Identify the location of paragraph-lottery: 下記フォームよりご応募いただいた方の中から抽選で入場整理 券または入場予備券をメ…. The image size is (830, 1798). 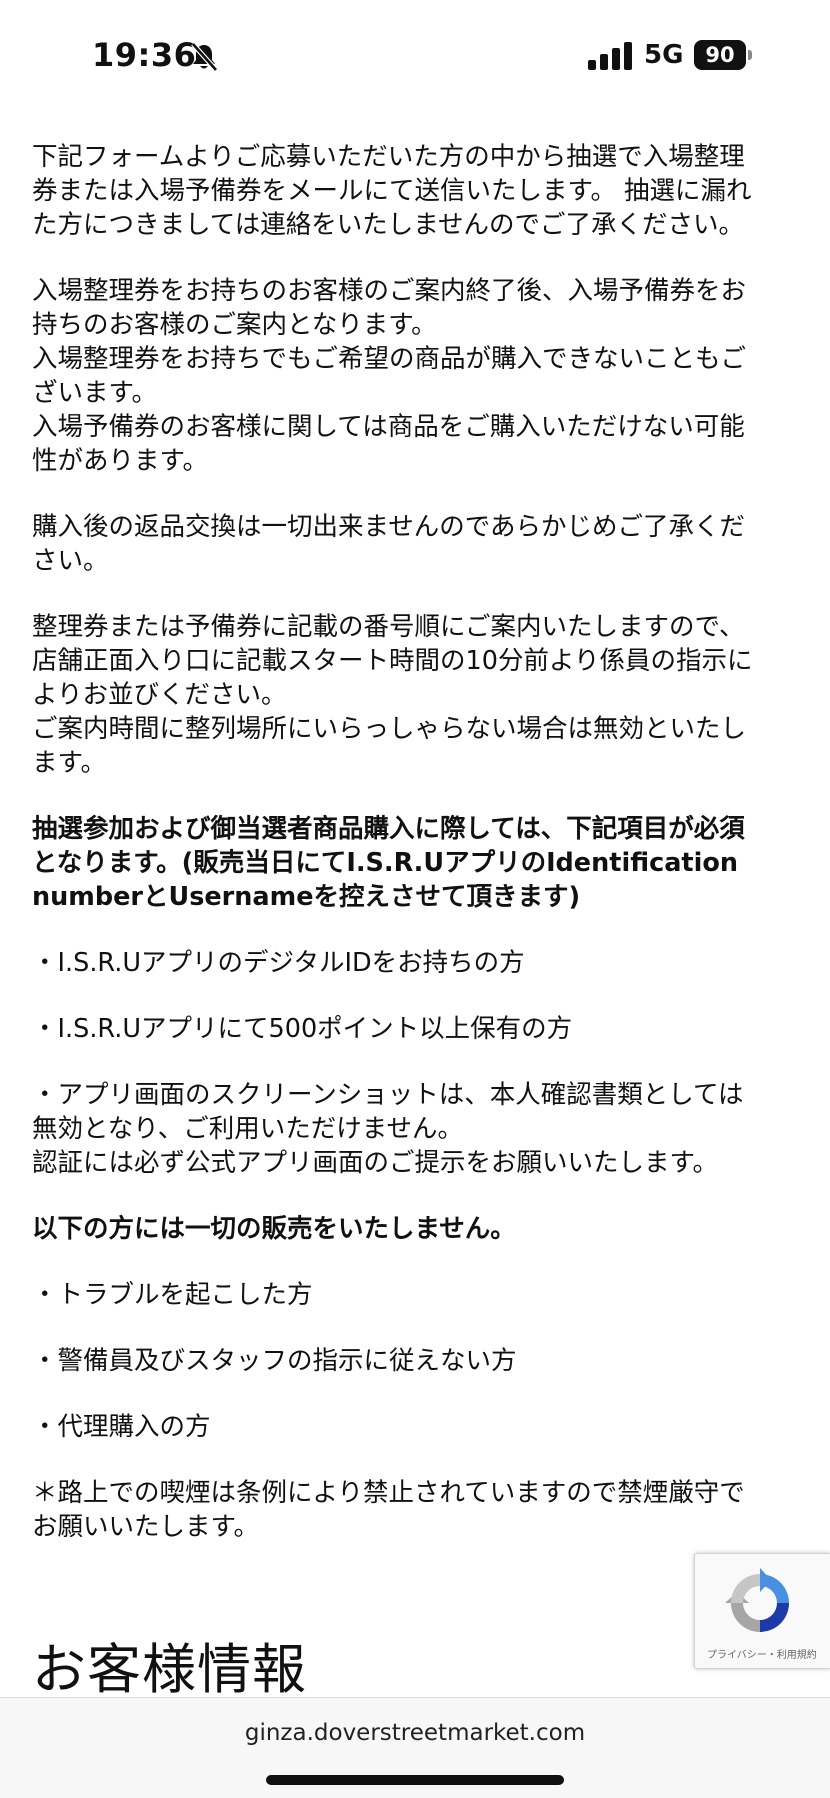
(392, 191).